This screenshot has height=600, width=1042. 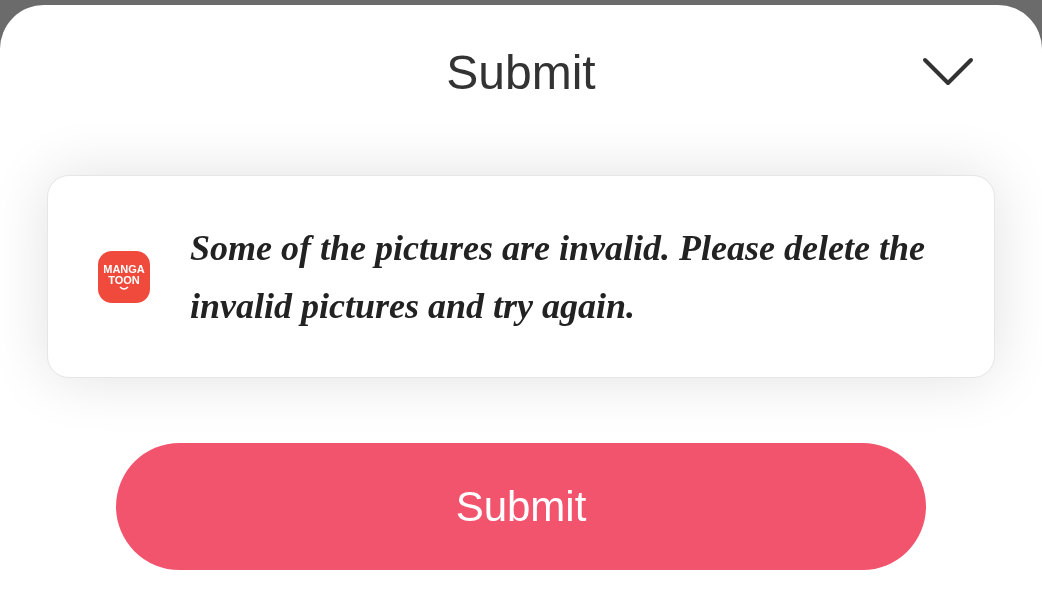 I want to click on toast-message: Some of the pictures are invalid. Please delete the invalid pictures and try again., so click(x=558, y=277).